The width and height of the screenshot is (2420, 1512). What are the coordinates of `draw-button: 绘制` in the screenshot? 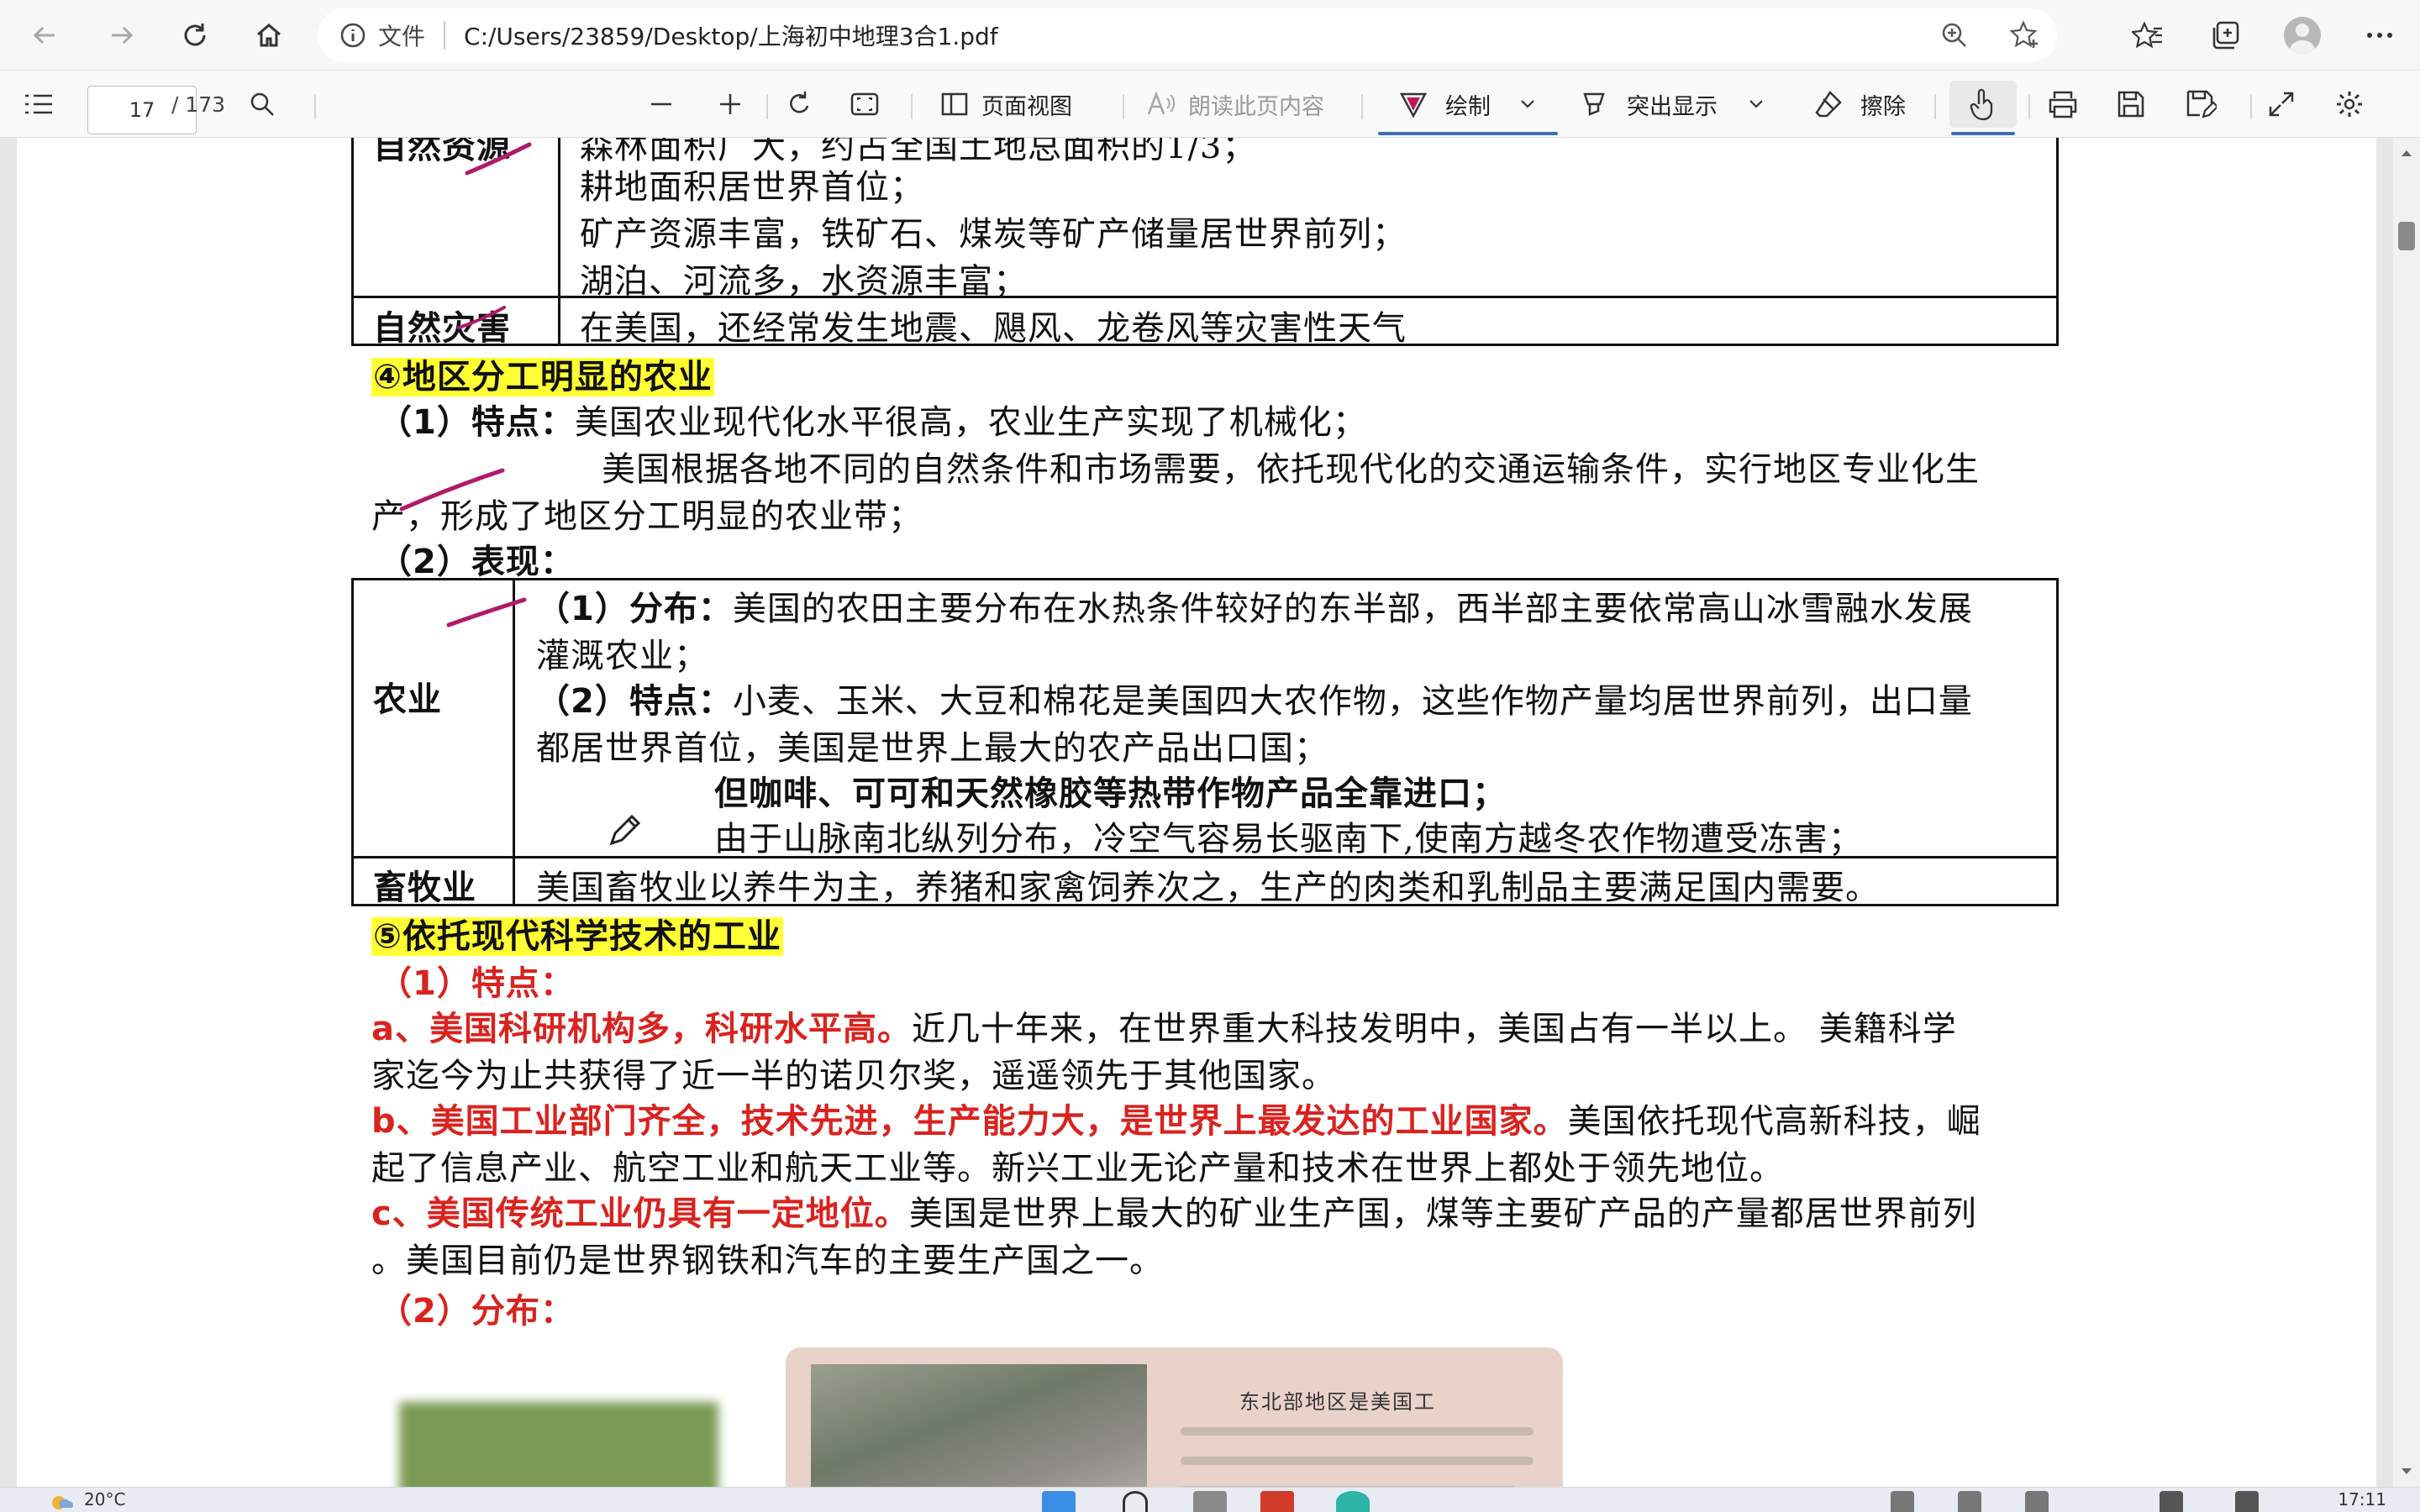 It's located at (1468, 104).